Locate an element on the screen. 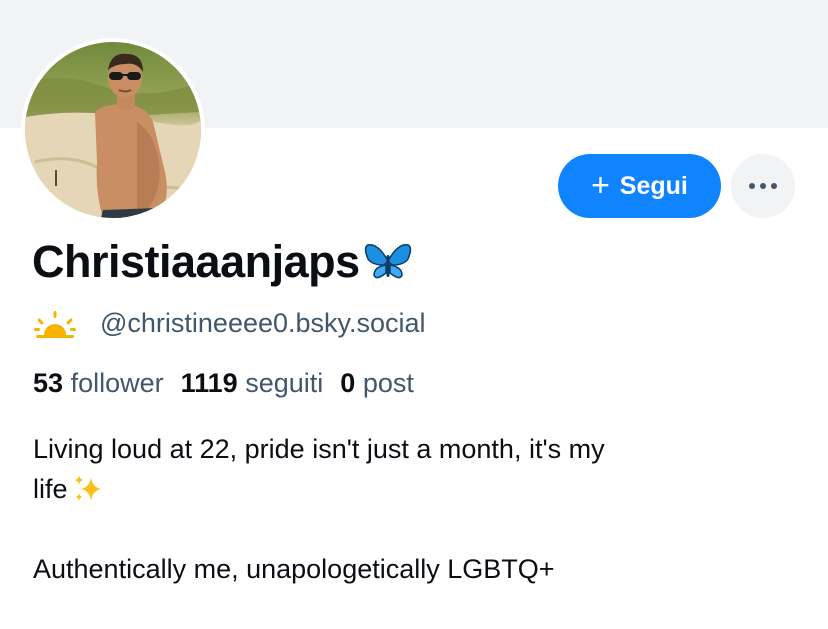 The width and height of the screenshot is (828, 629). follow-button-label: Segui is located at coordinates (653, 185).